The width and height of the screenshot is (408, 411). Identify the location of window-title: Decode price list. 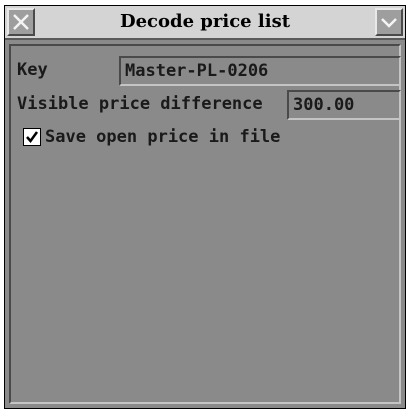
(205, 21).